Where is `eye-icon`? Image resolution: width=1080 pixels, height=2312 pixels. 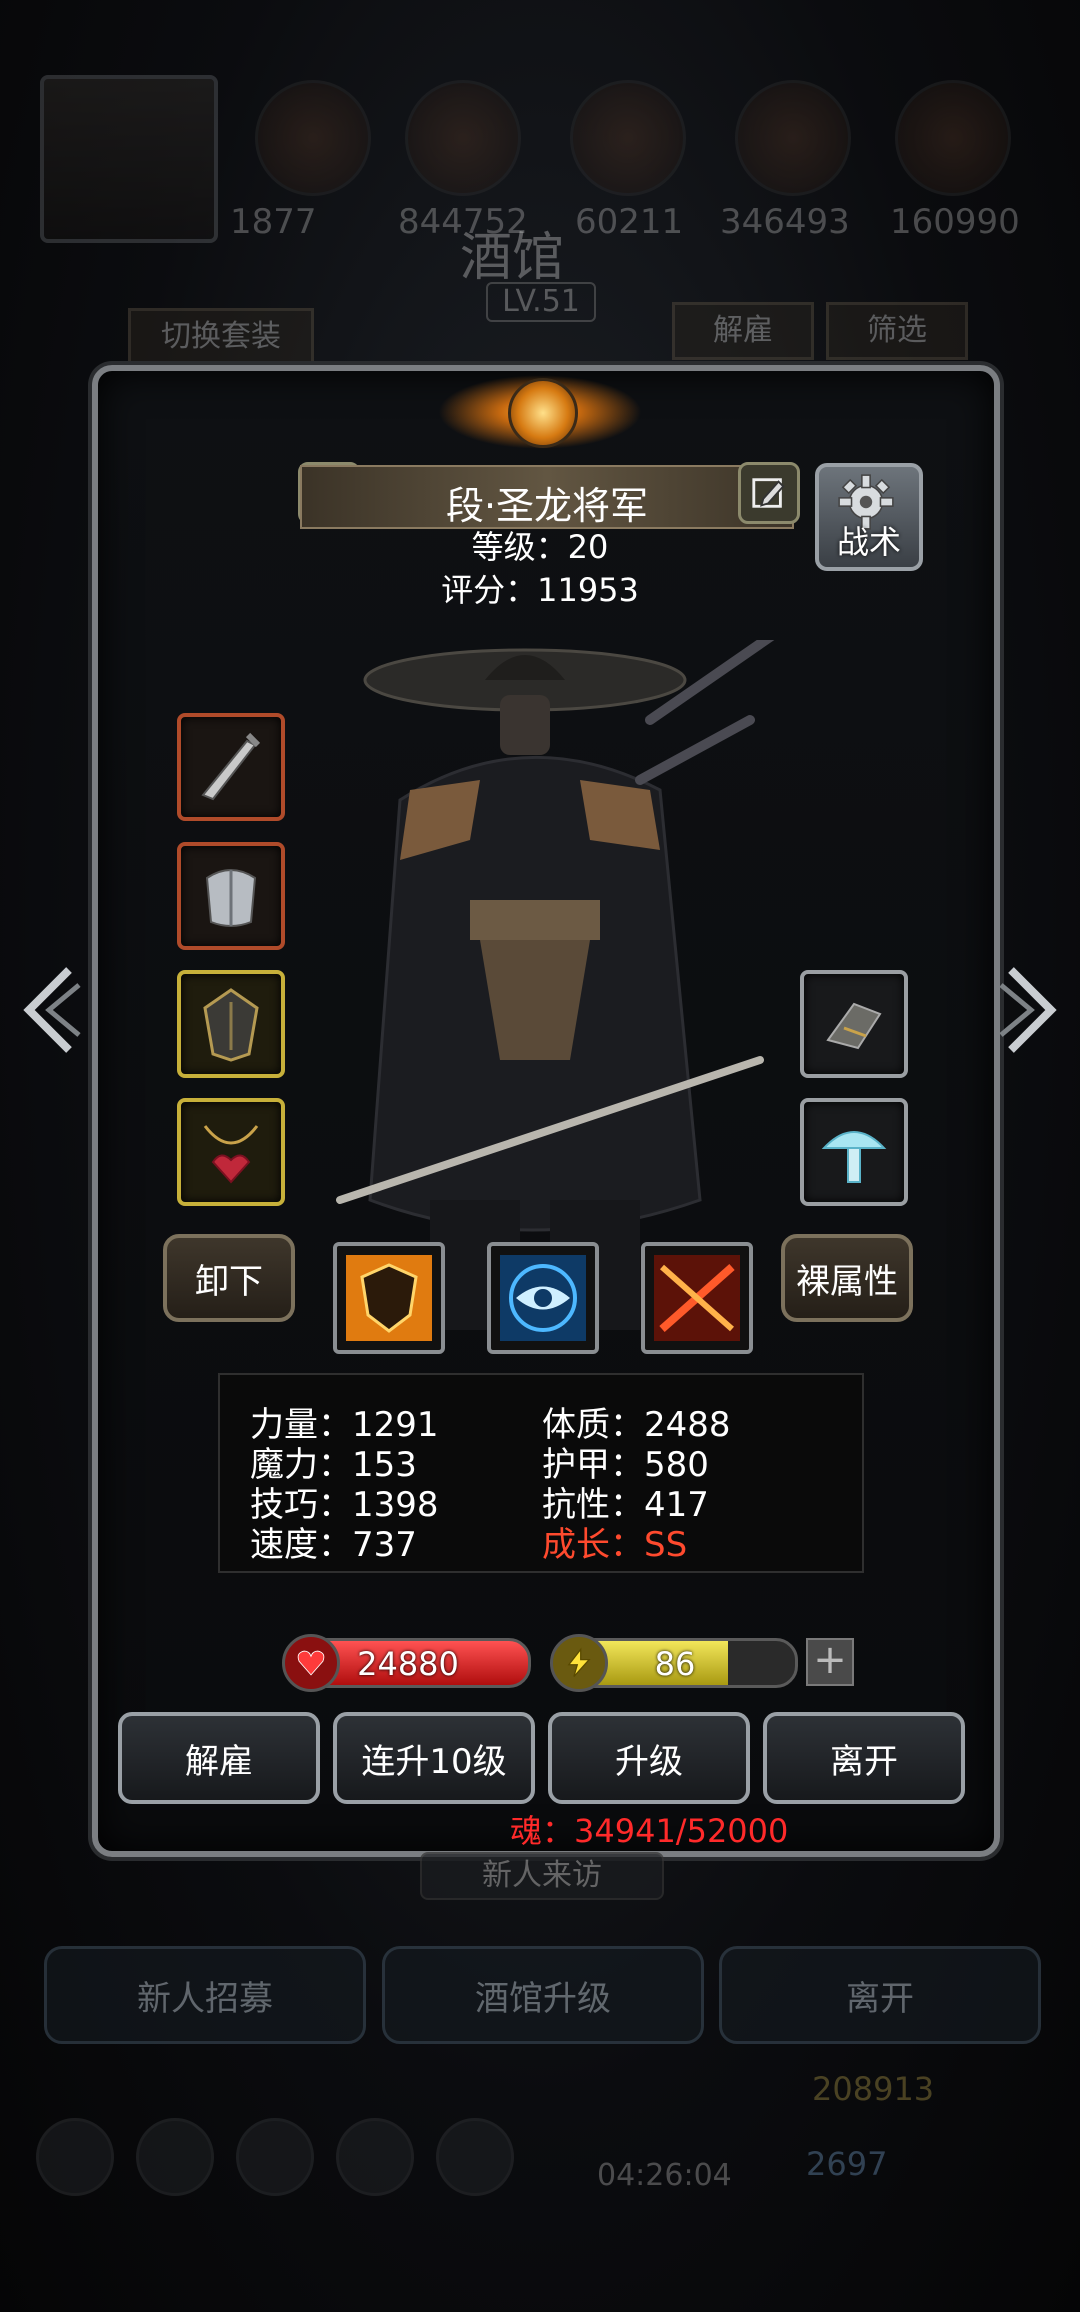
eye-icon is located at coordinates (543, 1298).